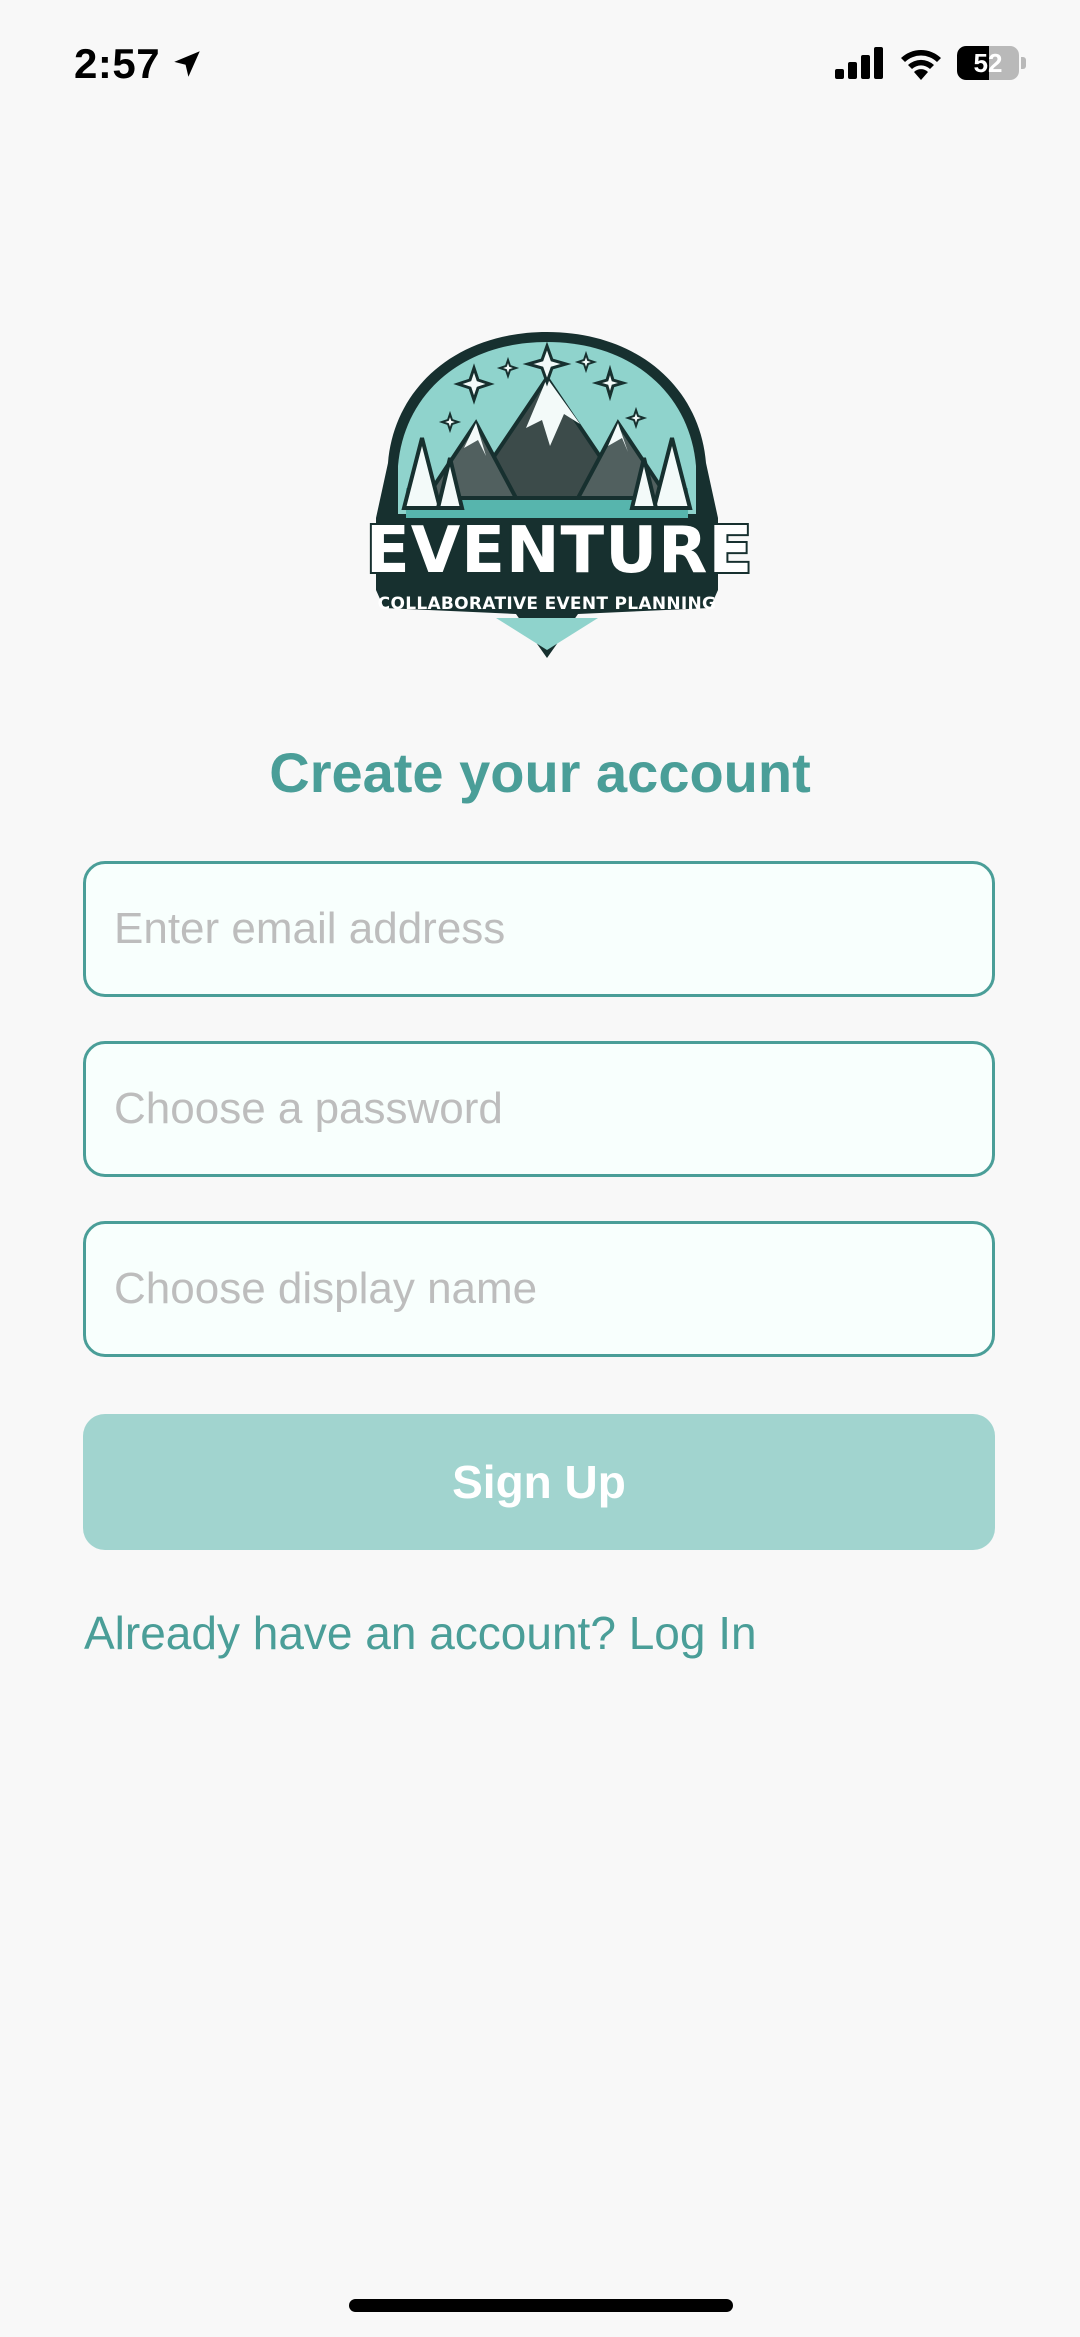 This screenshot has width=1080, height=2337. What do you see at coordinates (117, 63) in the screenshot?
I see `status-time-text: 2:57` at bounding box center [117, 63].